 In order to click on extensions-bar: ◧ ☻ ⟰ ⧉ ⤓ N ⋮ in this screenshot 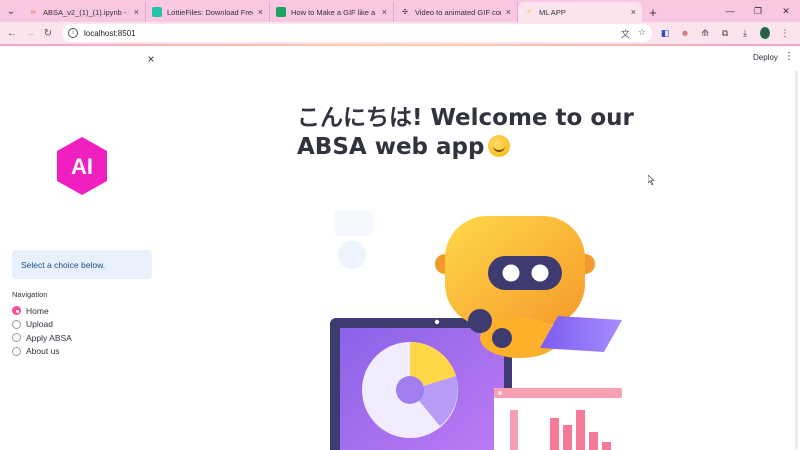, I will do `click(725, 33)`.